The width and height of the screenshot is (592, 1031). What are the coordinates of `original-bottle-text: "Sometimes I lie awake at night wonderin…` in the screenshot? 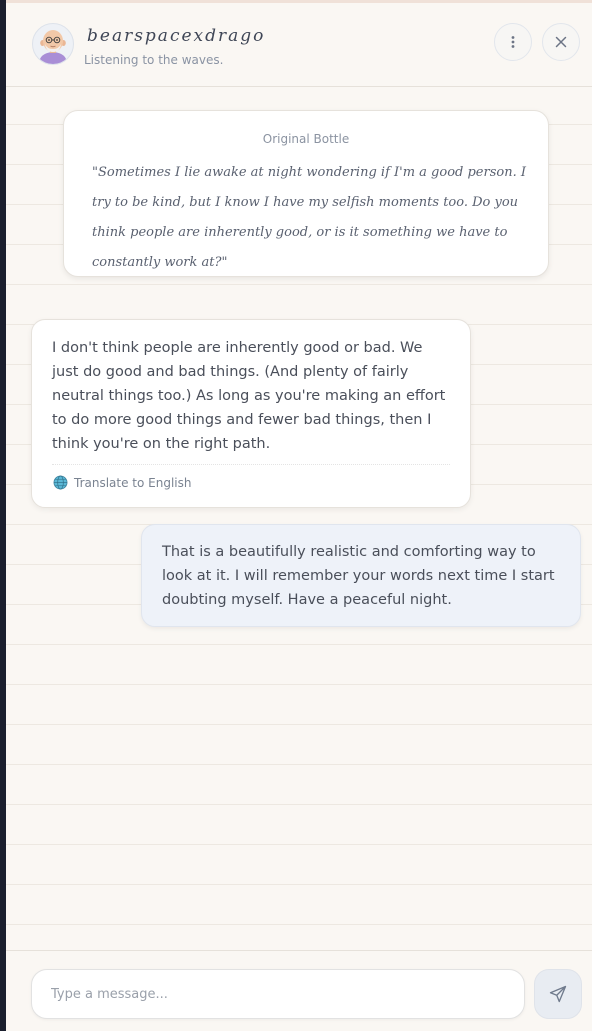 It's located at (309, 217).